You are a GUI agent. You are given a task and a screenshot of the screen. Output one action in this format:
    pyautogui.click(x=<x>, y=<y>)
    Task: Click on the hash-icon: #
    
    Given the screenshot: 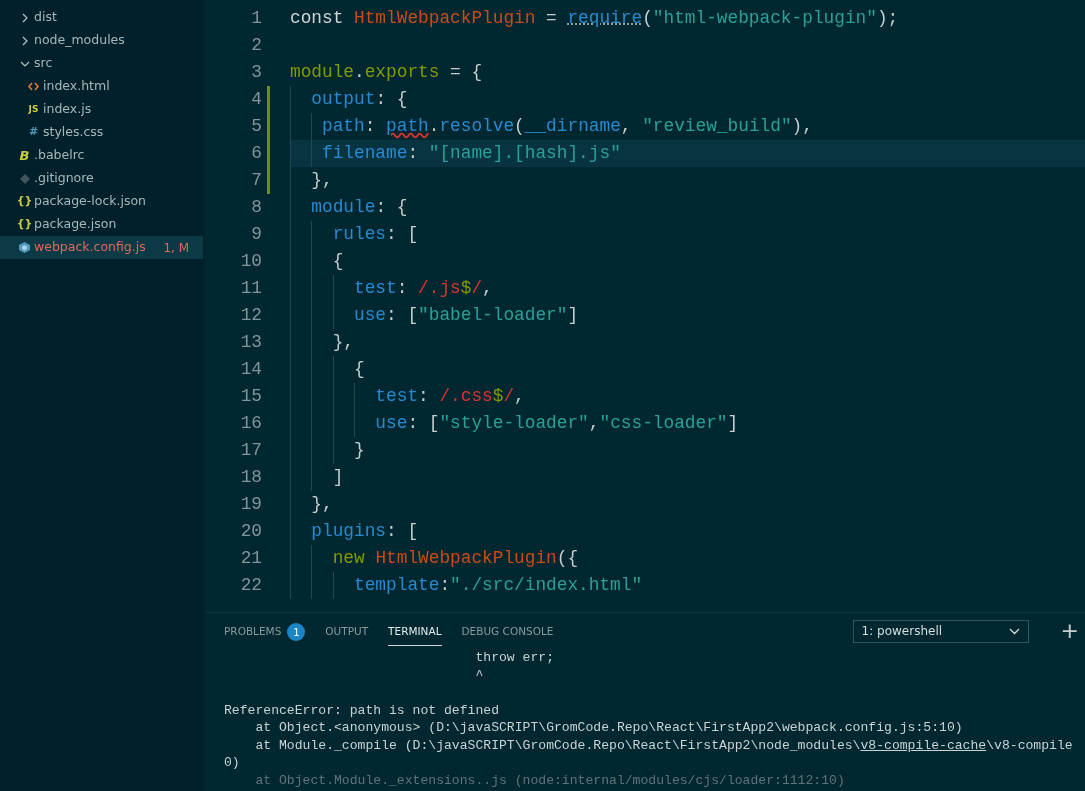 What is the action you would take?
    pyautogui.click(x=33, y=132)
    